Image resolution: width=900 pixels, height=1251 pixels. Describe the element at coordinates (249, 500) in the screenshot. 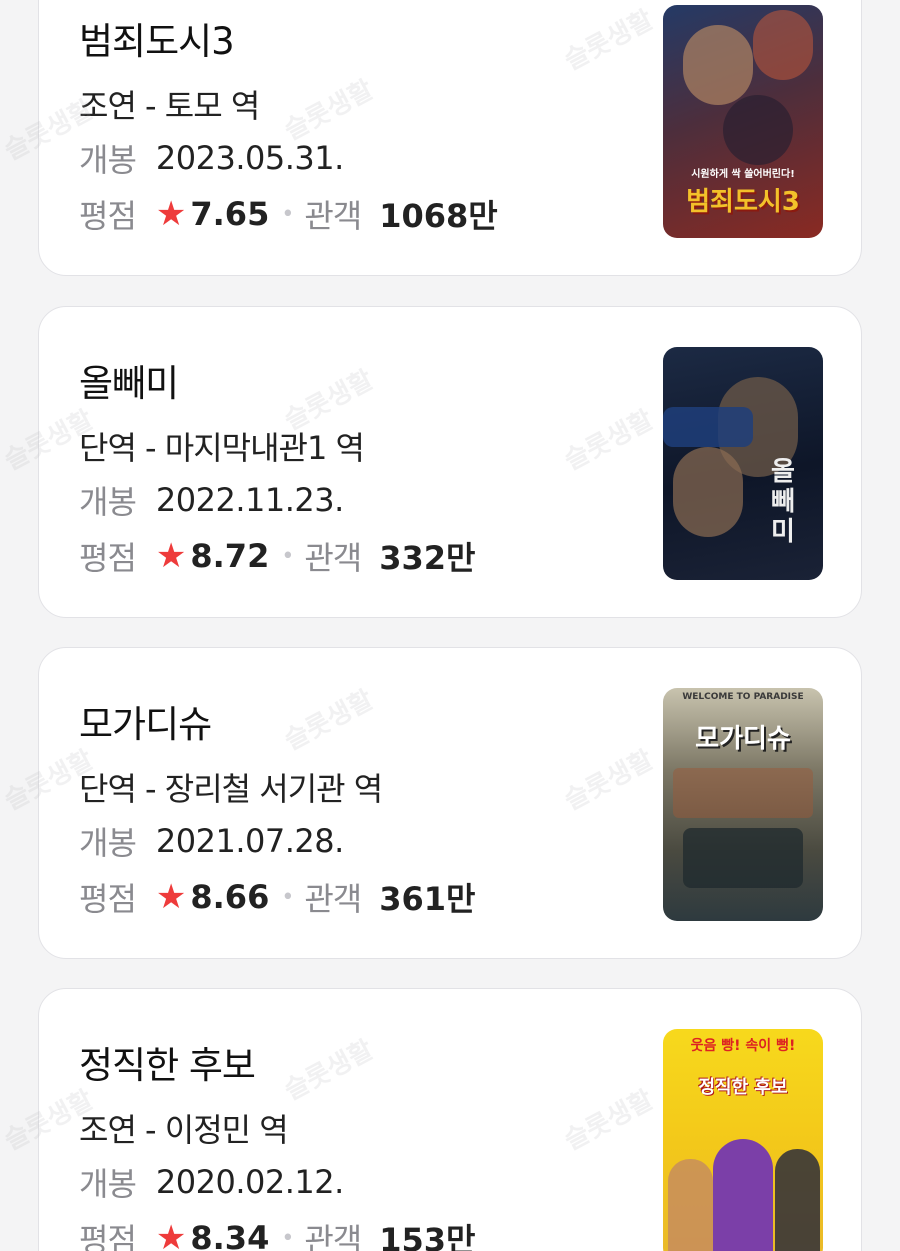

I see `release-date: 2022.11.23.` at that location.